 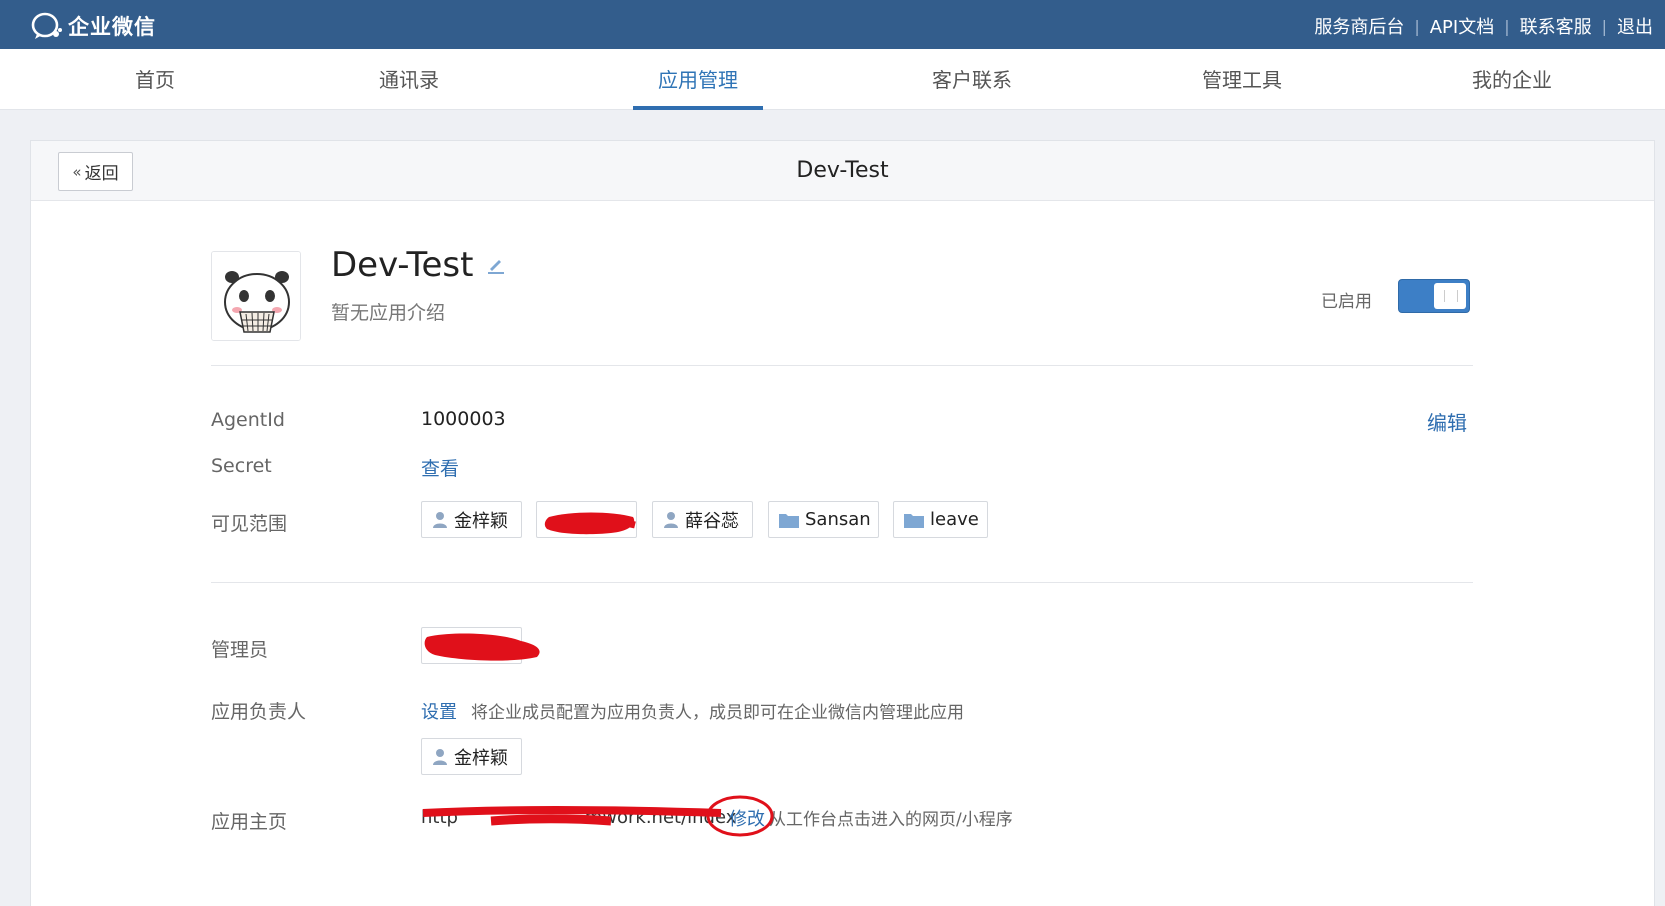 I want to click on owner-set-link: 设置, so click(x=439, y=711).